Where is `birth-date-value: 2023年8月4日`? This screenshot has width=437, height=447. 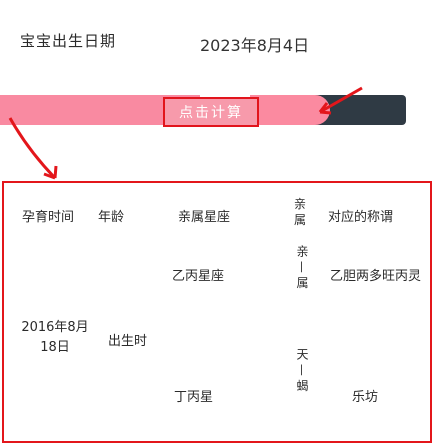
birth-date-value: 2023年8月4日 is located at coordinates (254, 44).